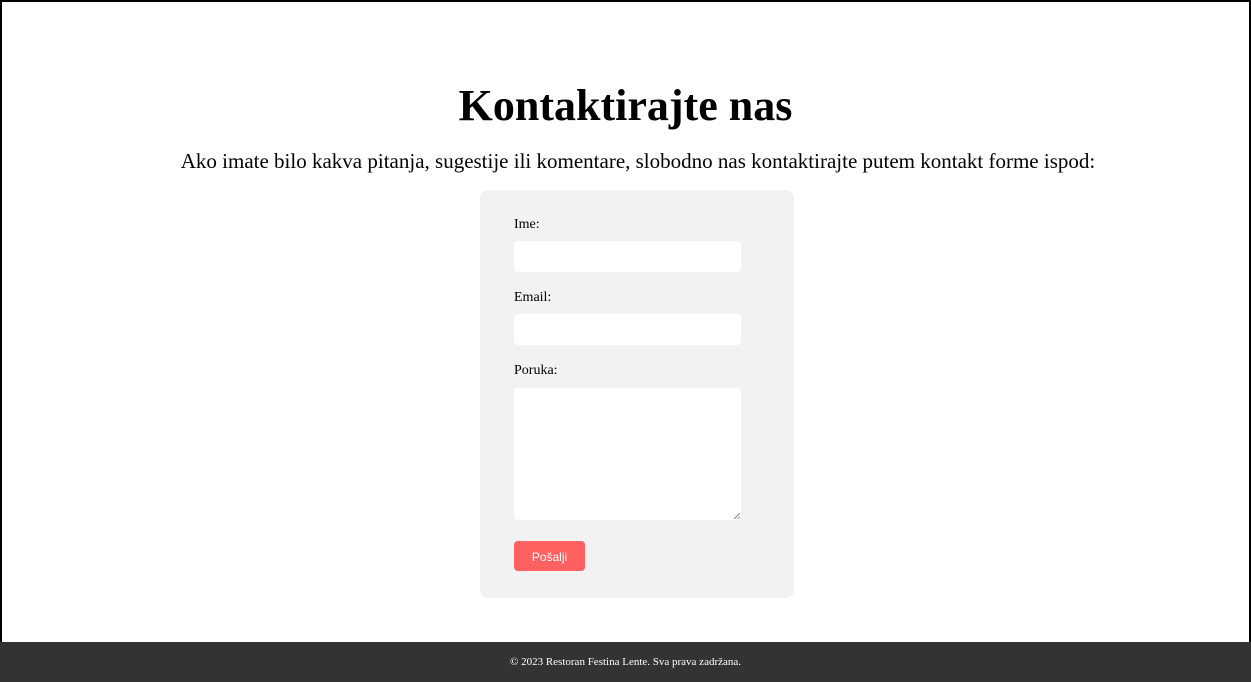 This screenshot has width=1251, height=682. Describe the element at coordinates (627, 256) in the screenshot. I see `name-field` at that location.